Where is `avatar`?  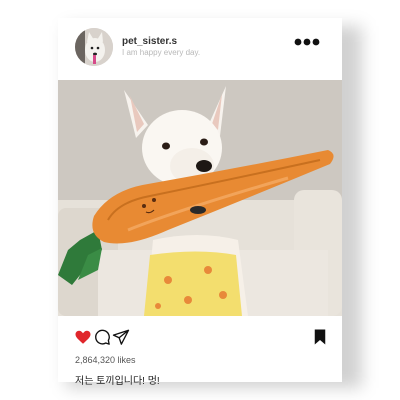
avatar is located at coordinates (94, 47).